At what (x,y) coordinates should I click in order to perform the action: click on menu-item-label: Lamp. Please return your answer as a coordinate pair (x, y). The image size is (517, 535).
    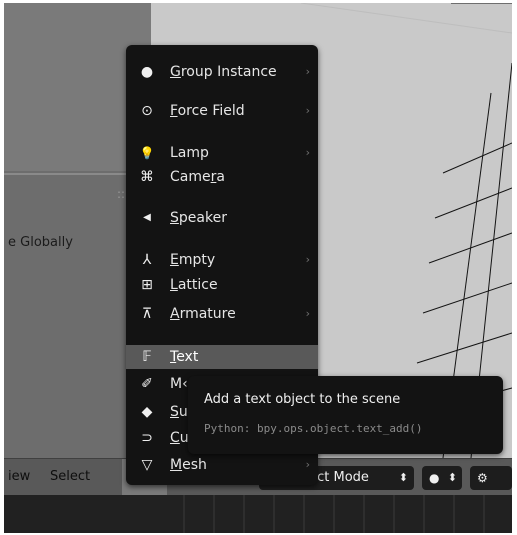
    Looking at the image, I should click on (189, 153).